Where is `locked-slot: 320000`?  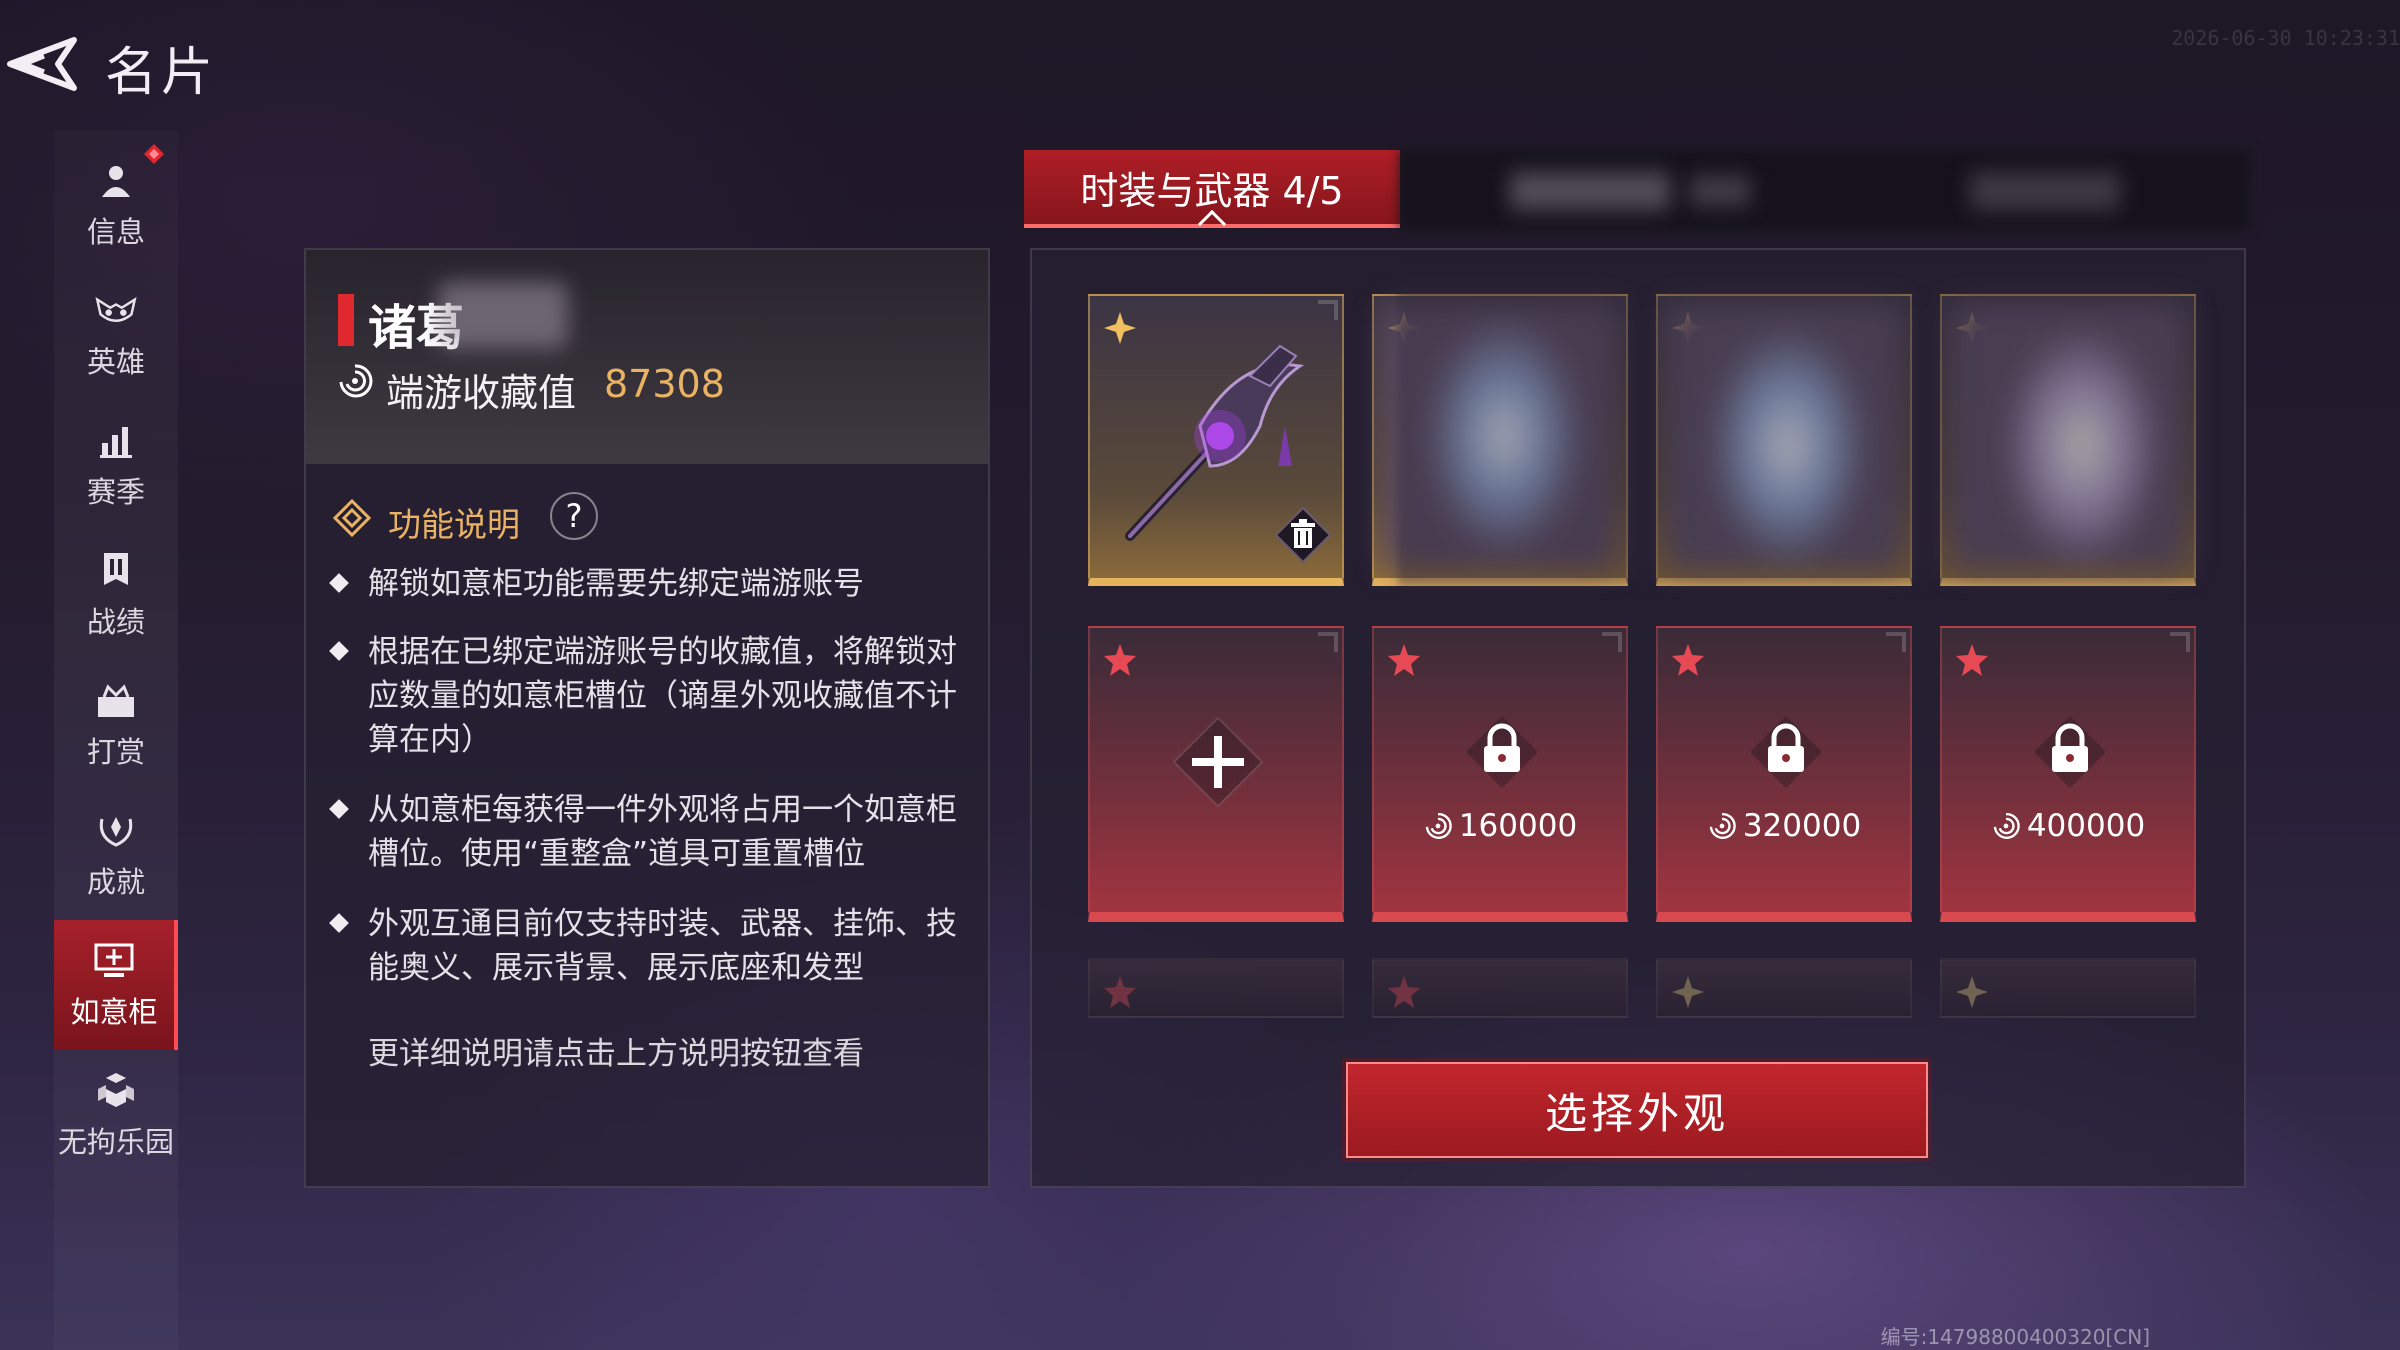
locked-slot: 320000 is located at coordinates (1784, 774).